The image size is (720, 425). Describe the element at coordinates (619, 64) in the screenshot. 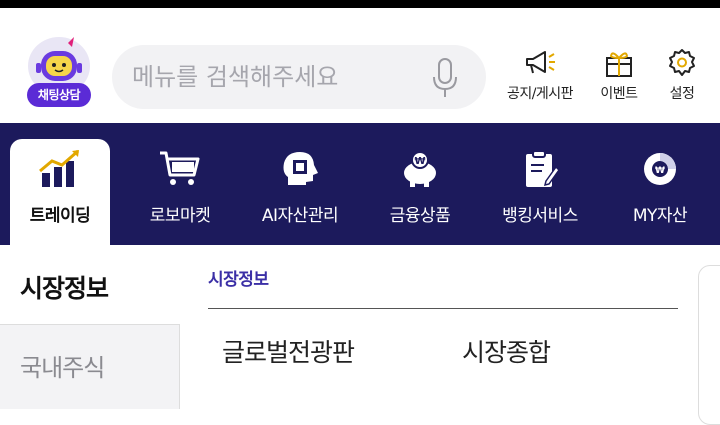

I see `gift-icon` at that location.